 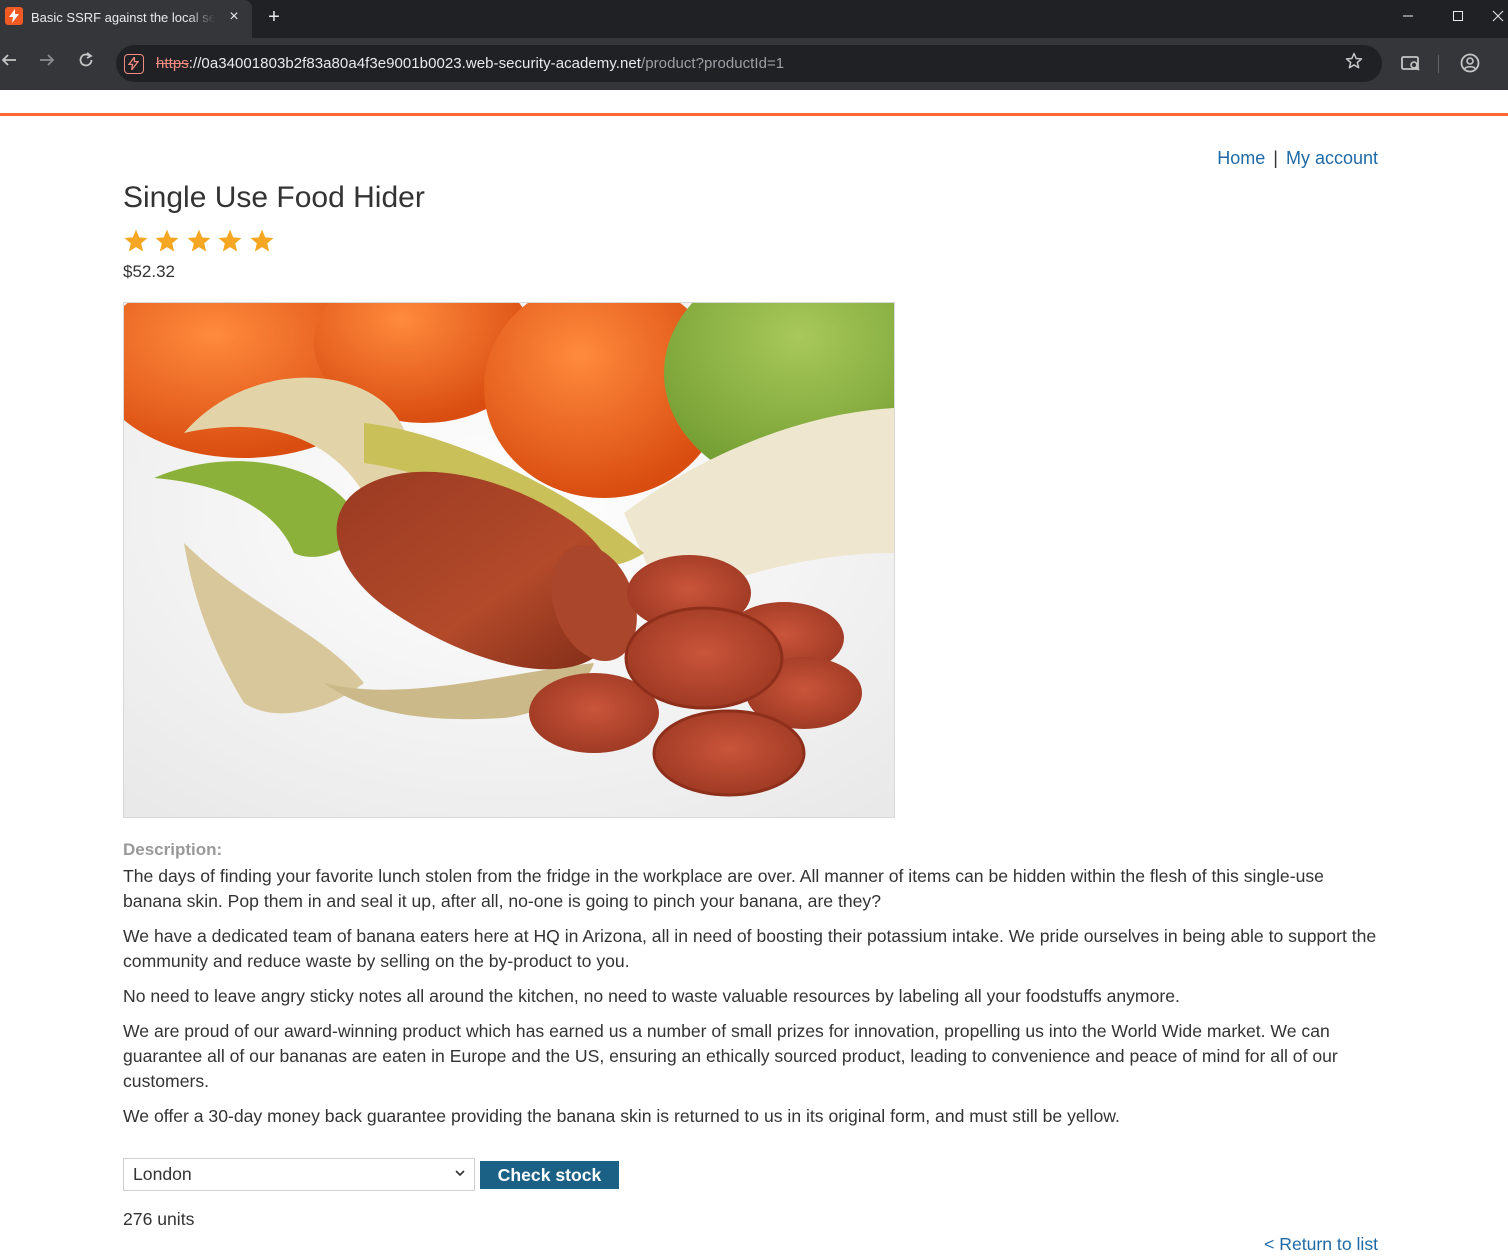 What do you see at coordinates (173, 849) in the screenshot?
I see `description-label: Description:` at bounding box center [173, 849].